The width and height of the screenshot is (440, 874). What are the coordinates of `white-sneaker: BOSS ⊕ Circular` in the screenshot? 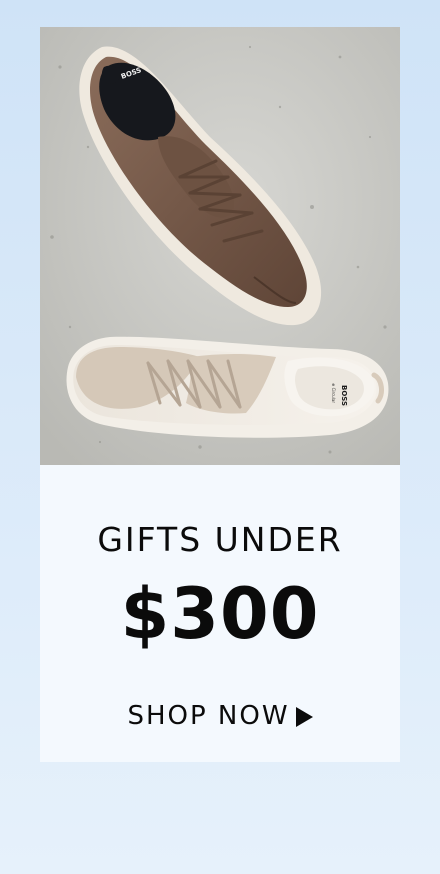 It's located at (227, 387).